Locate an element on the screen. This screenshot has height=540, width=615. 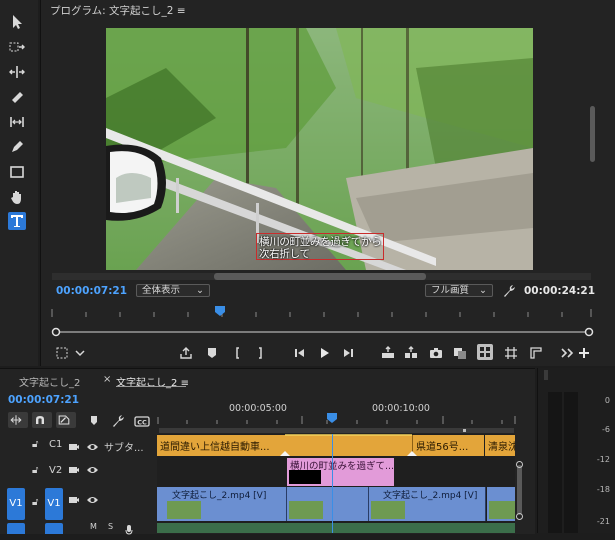
monitor-playhead is located at coordinates (220, 311).